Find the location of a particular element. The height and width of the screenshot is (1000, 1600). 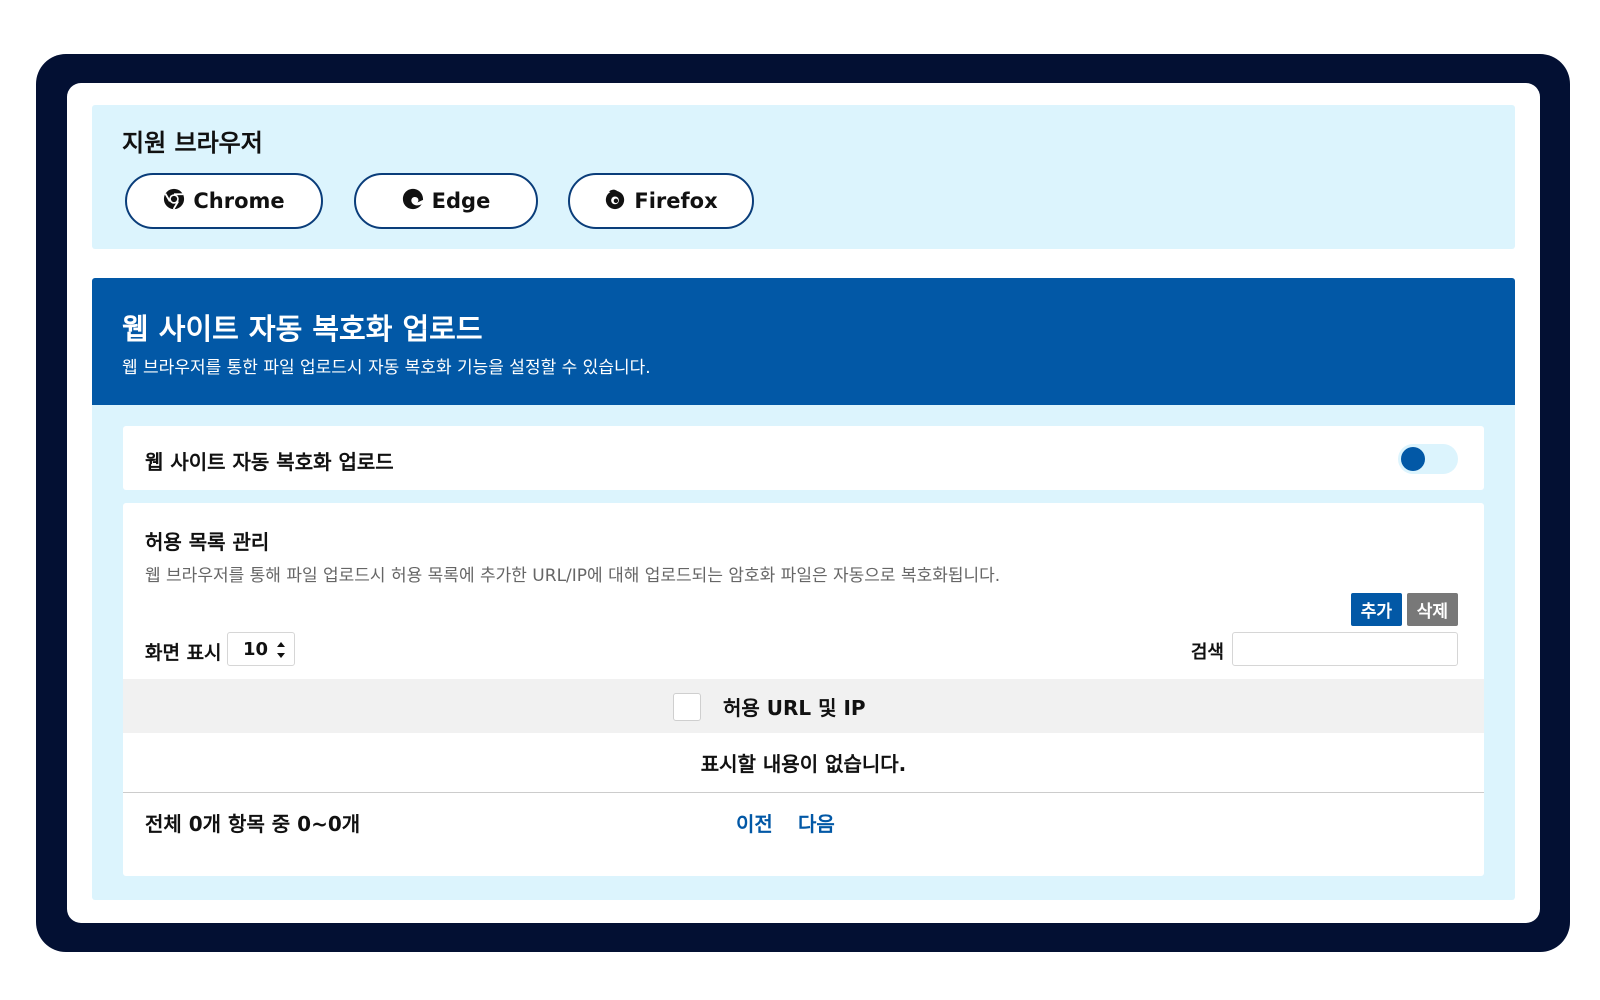

select-all-checkbox is located at coordinates (687, 706).